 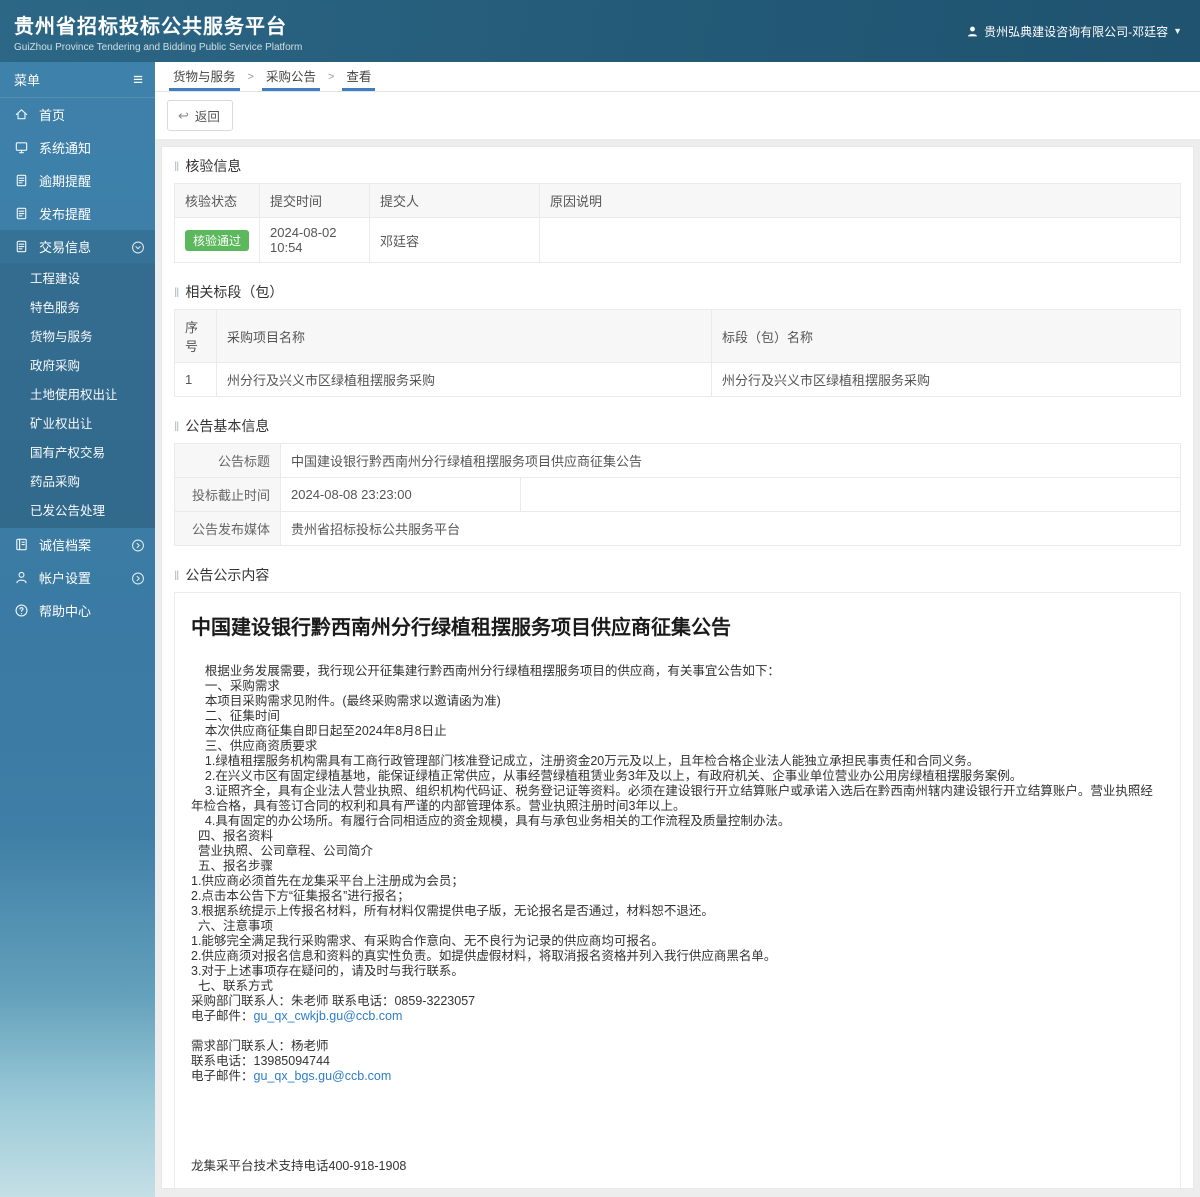 What do you see at coordinates (65, 545) in the screenshot?
I see `sidebar-item-label: 诚信档案` at bounding box center [65, 545].